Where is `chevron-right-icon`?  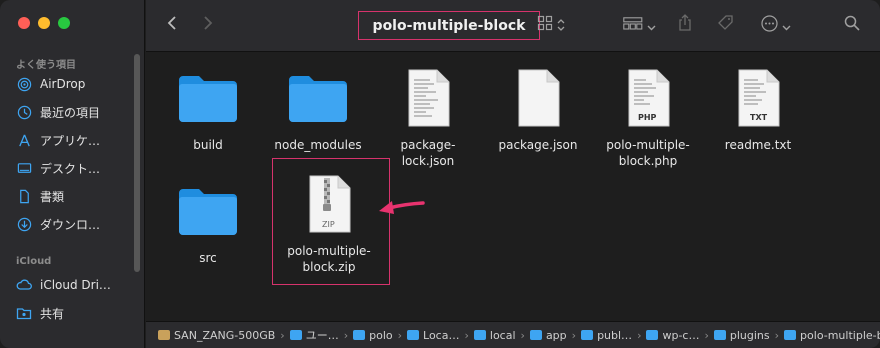
chevron-right-icon is located at coordinates (208, 25).